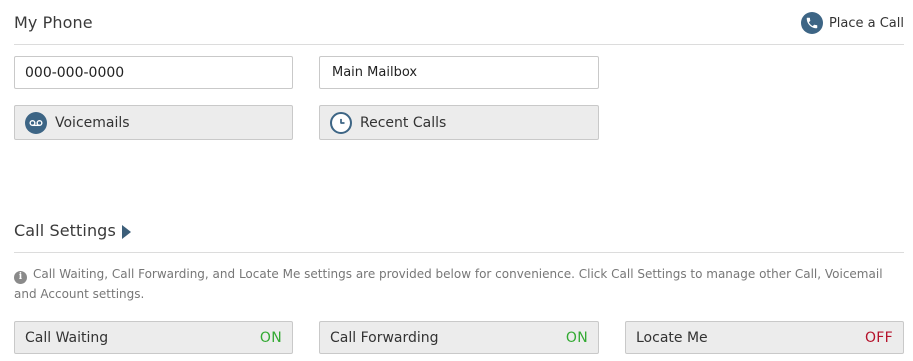 The width and height of the screenshot is (913, 361). Describe the element at coordinates (878, 337) in the screenshot. I see `toggle-state: OFF` at that location.